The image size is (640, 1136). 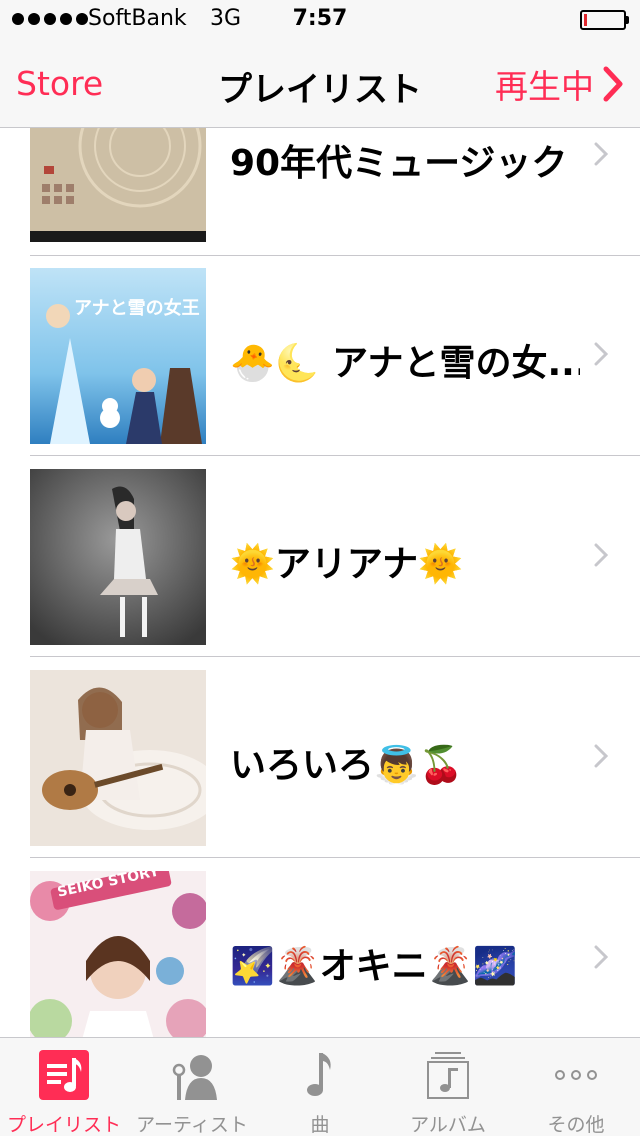 What do you see at coordinates (603, 20) in the screenshot?
I see `battery-icon` at bounding box center [603, 20].